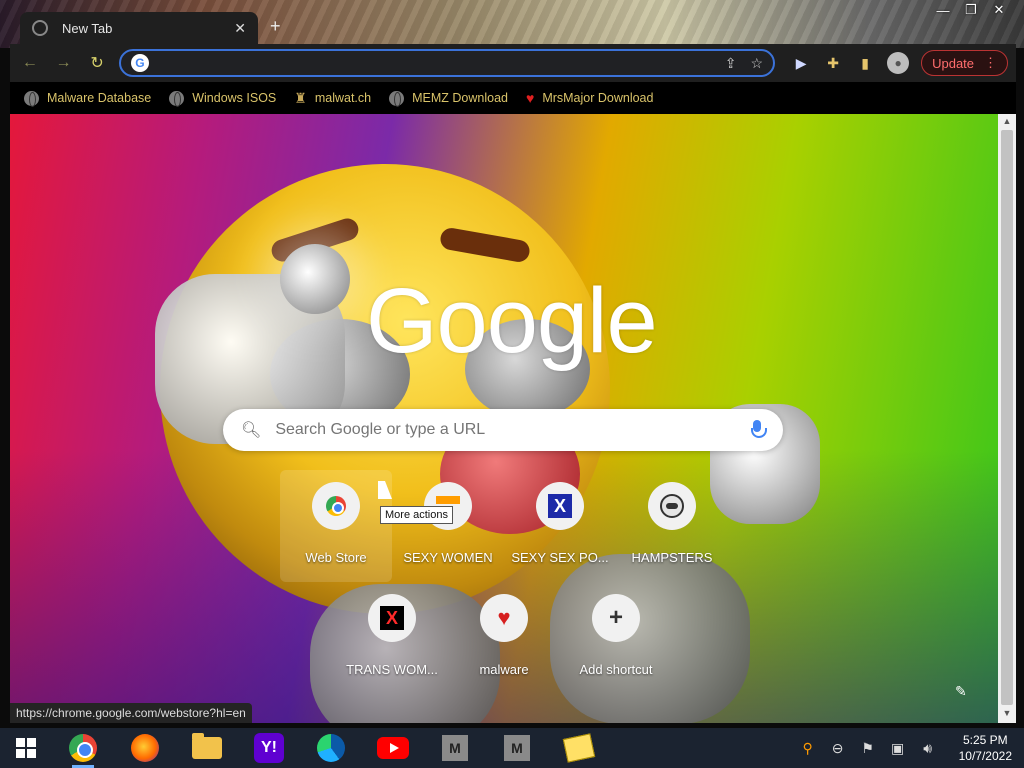  I want to click on maximize-button: ❐, so click(971, 10).